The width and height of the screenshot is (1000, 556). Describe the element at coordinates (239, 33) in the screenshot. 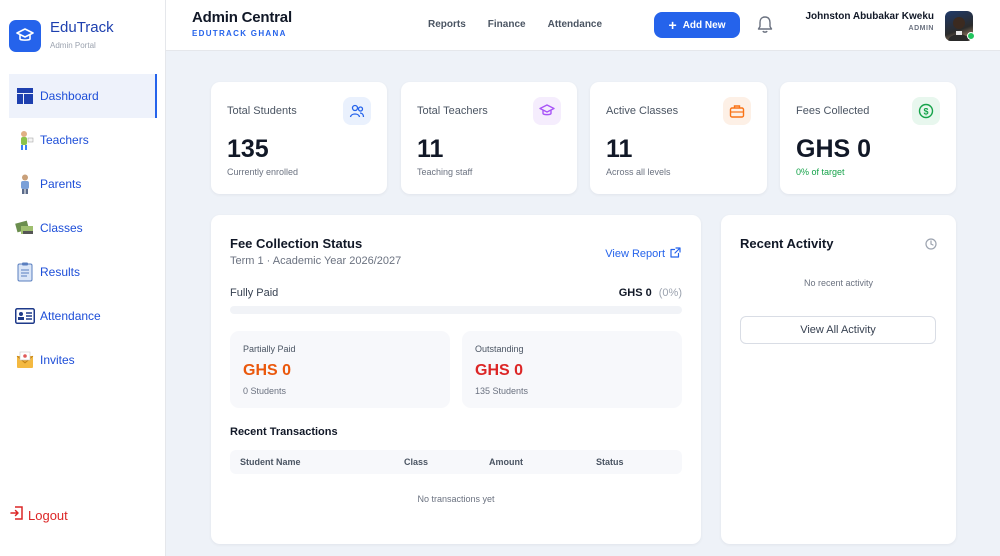

I see `page-subtitle: EDUTRACK GHANA` at that location.